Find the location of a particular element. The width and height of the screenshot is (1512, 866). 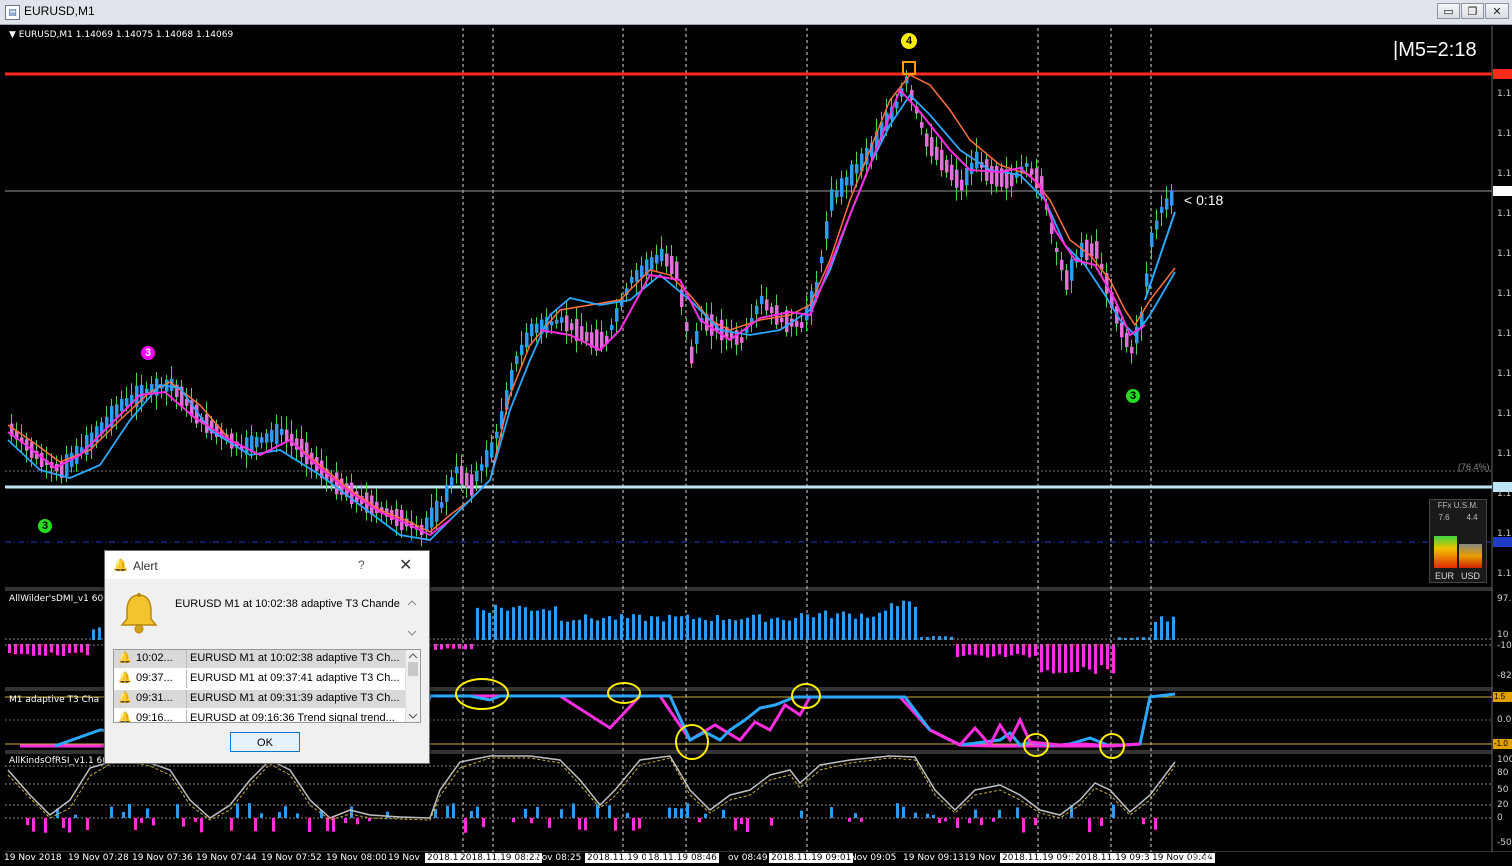

wave-marker-3-left: 3 is located at coordinates (45, 526).